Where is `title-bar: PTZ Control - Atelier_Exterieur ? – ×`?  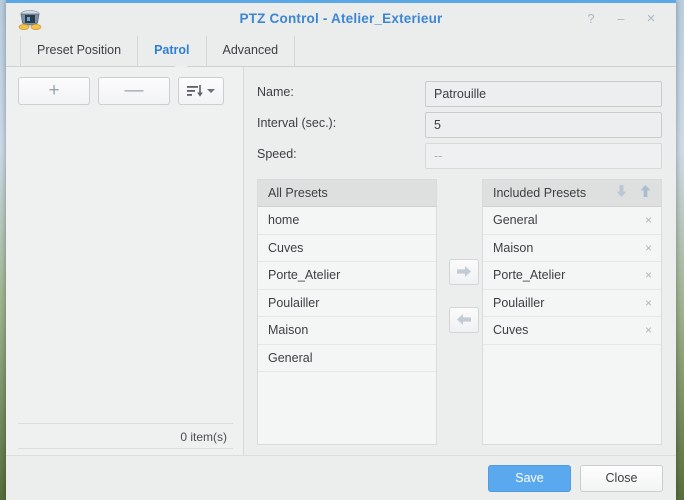
title-bar: PTZ Control - Atelier_Exterieur ? – × is located at coordinates (341, 18).